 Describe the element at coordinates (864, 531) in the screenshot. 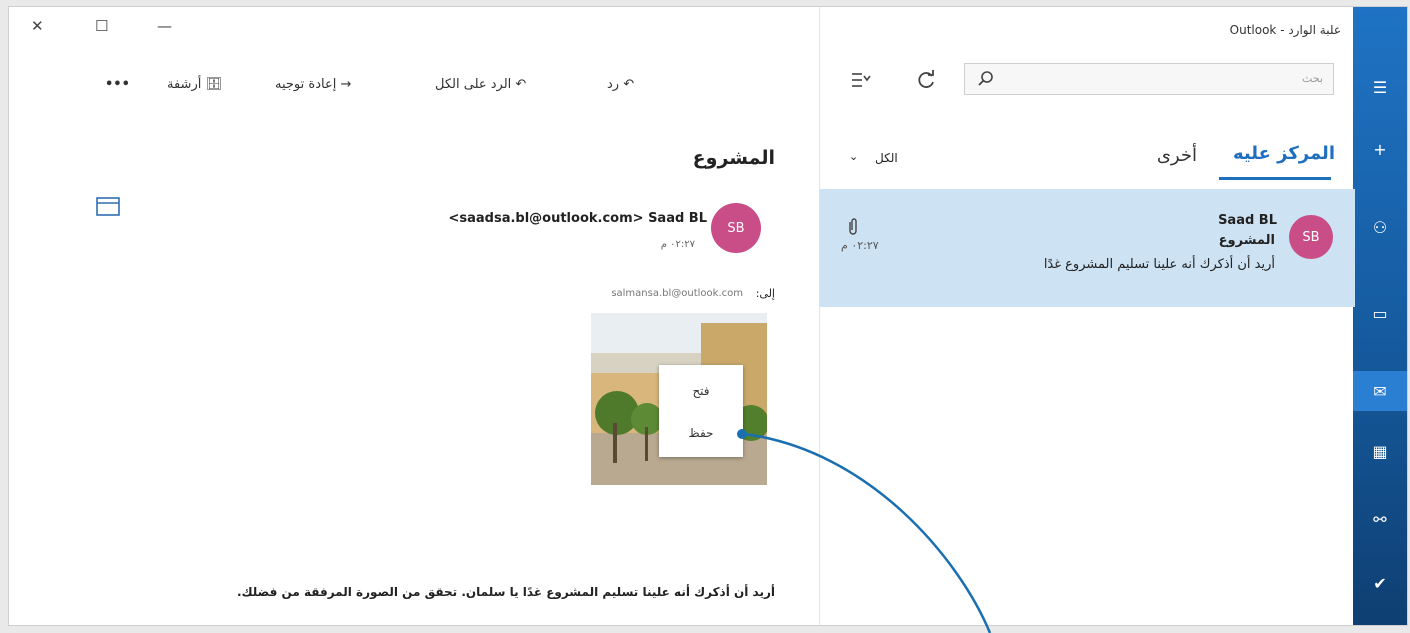

I see `callout-connector` at that location.